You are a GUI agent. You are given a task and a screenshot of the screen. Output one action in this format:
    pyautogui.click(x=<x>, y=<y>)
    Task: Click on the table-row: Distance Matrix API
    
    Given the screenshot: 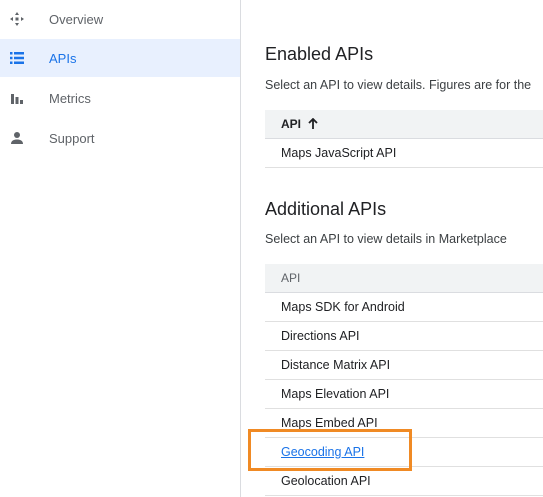 What is the action you would take?
    pyautogui.click(x=404, y=365)
    